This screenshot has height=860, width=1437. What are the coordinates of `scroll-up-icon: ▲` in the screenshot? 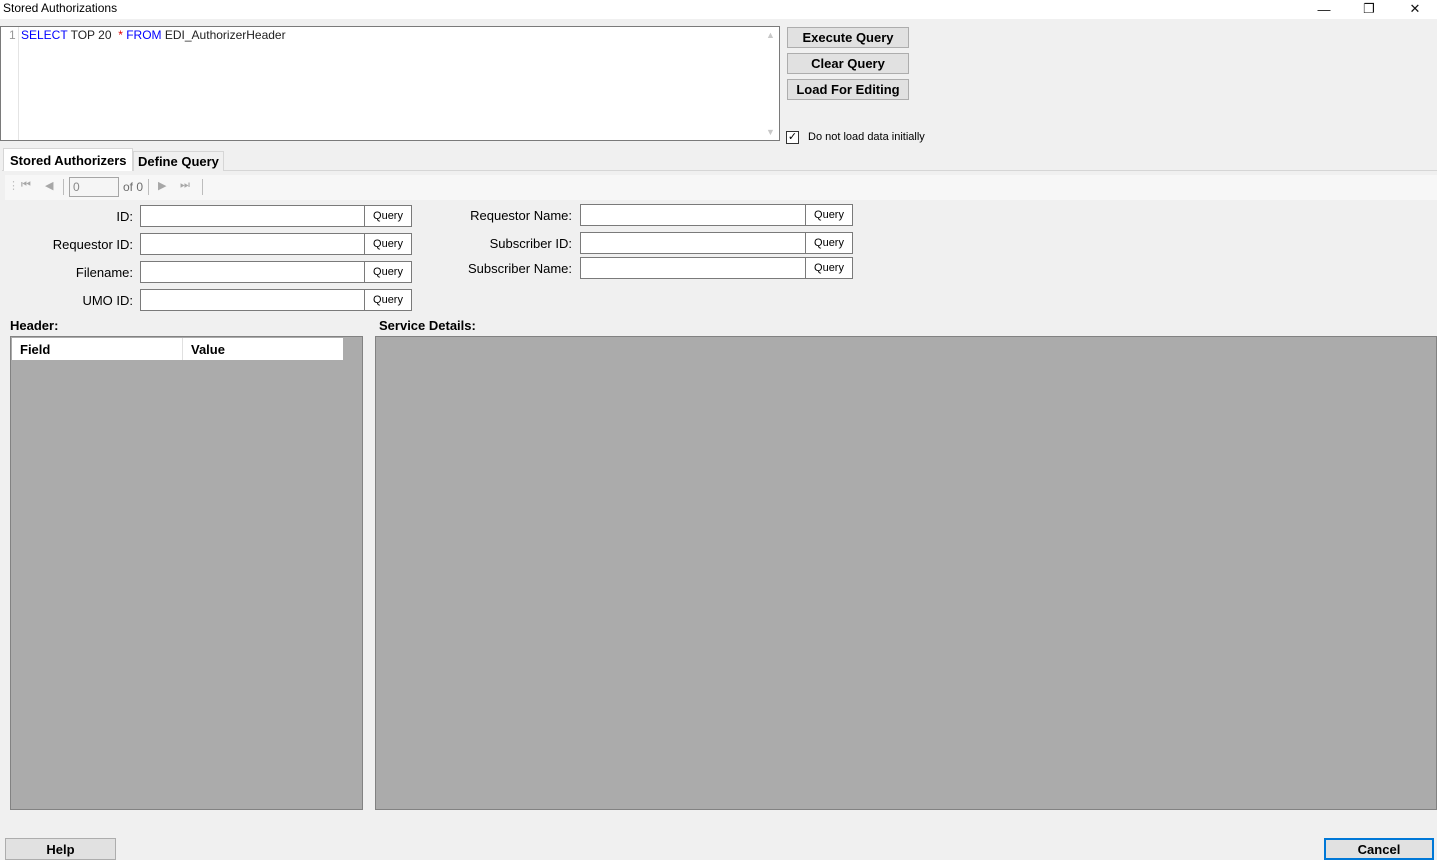 It's located at (770, 35).